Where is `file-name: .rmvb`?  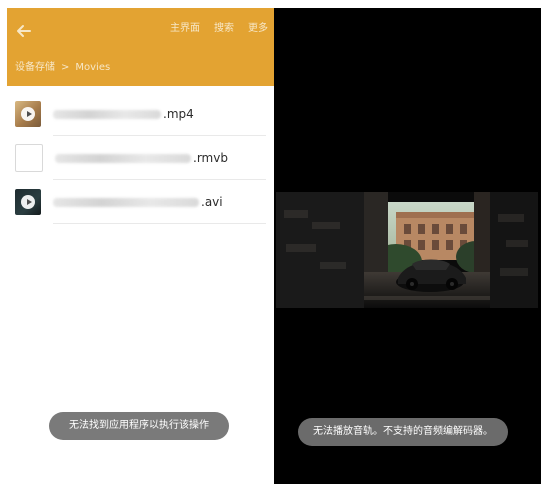
file-name: .rmvb is located at coordinates (141, 158).